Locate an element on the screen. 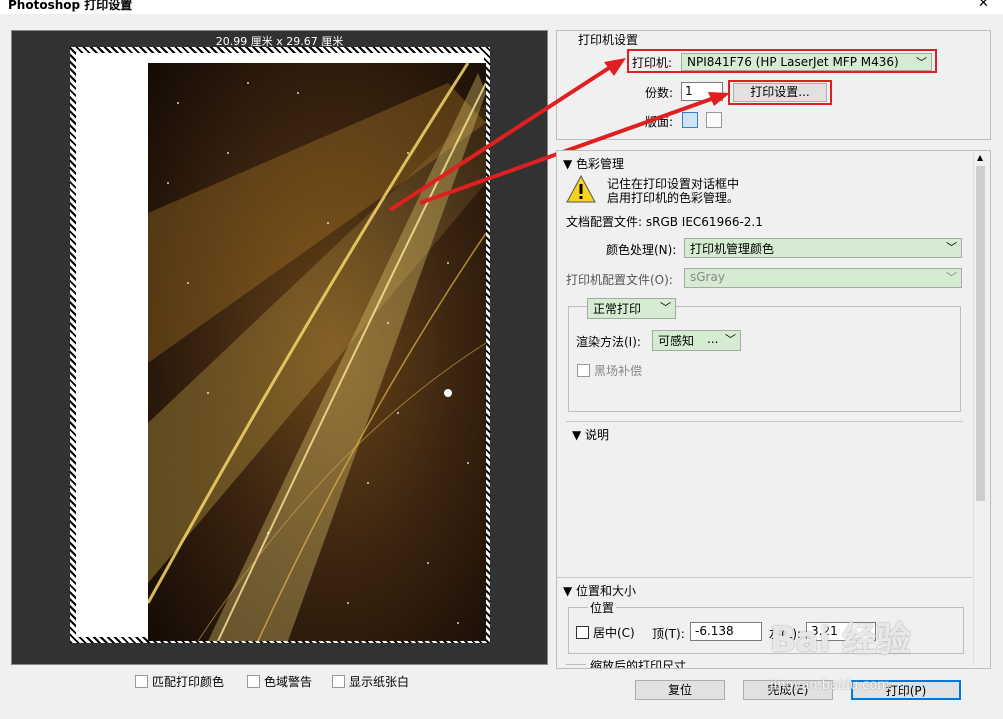  printer-profile-value: sGray is located at coordinates (707, 277).